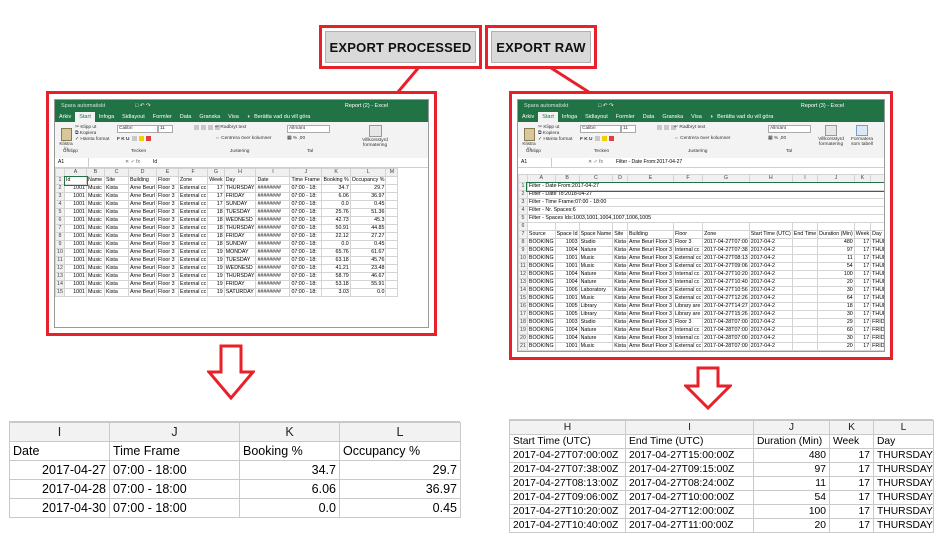 The width and height of the screenshot is (949, 544). What do you see at coordinates (851, 441) in the screenshot?
I see `header-cell: Week` at bounding box center [851, 441].